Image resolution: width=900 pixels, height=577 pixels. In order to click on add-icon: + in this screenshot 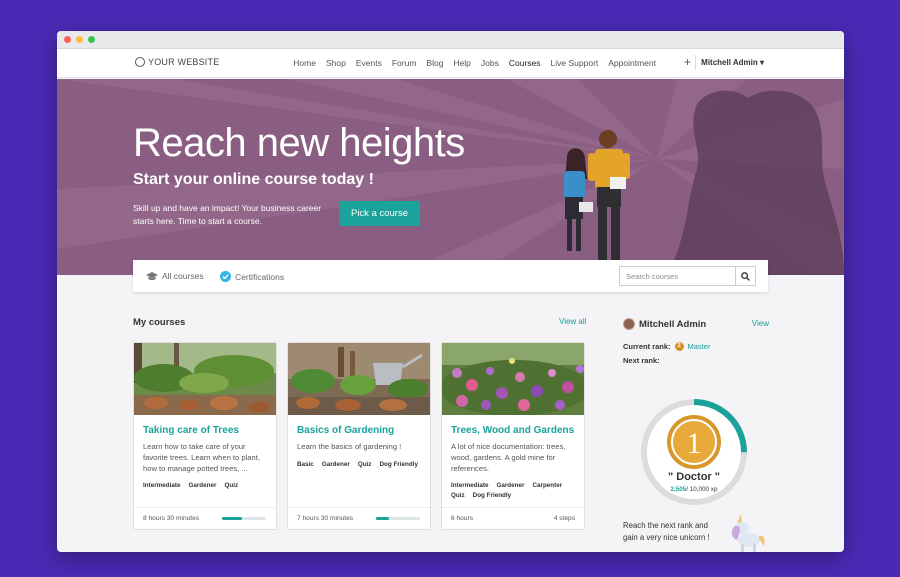, I will do `click(687, 62)`.